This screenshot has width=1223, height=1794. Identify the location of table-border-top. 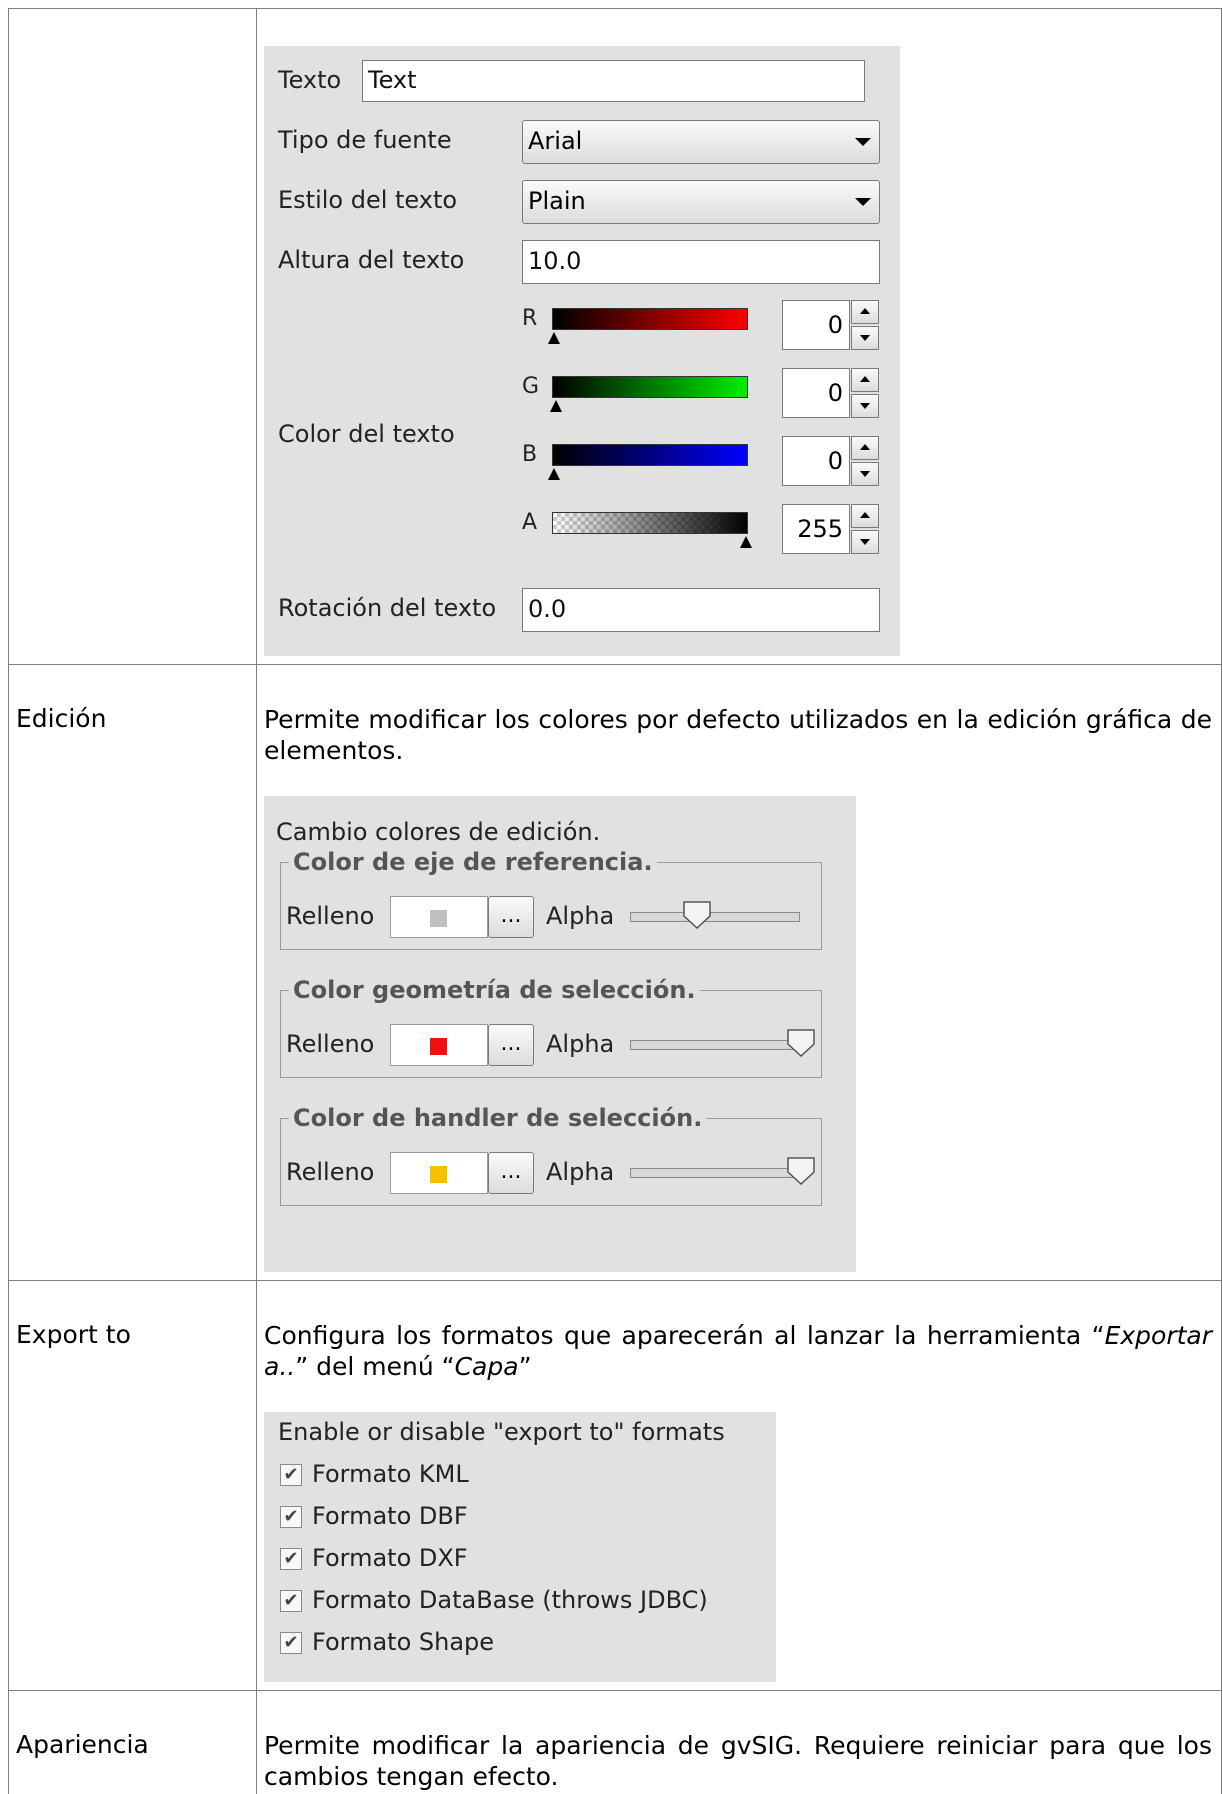
(615, 8).